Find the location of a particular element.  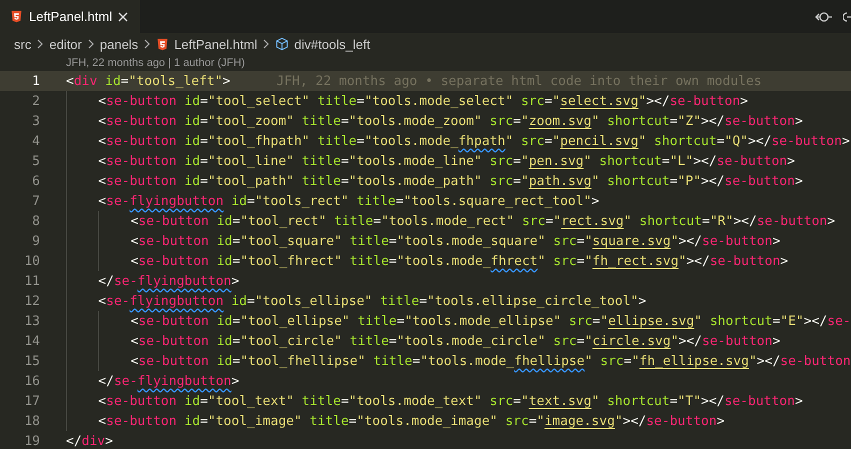

cube-icon is located at coordinates (282, 44).